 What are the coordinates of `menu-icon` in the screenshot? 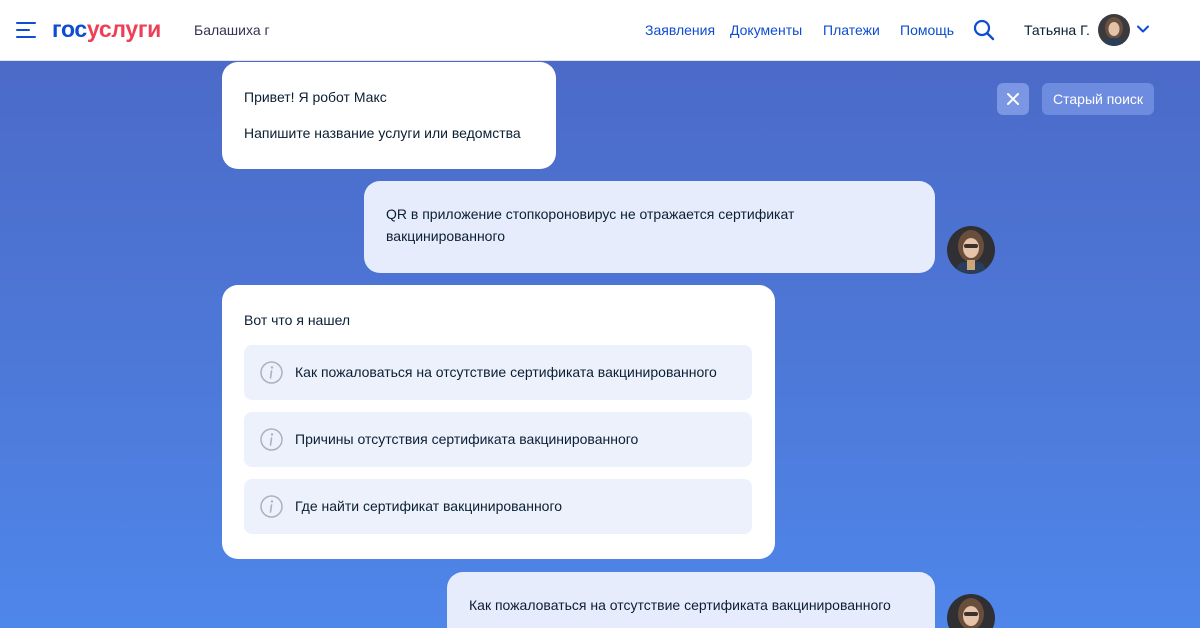 It's located at (26, 30).